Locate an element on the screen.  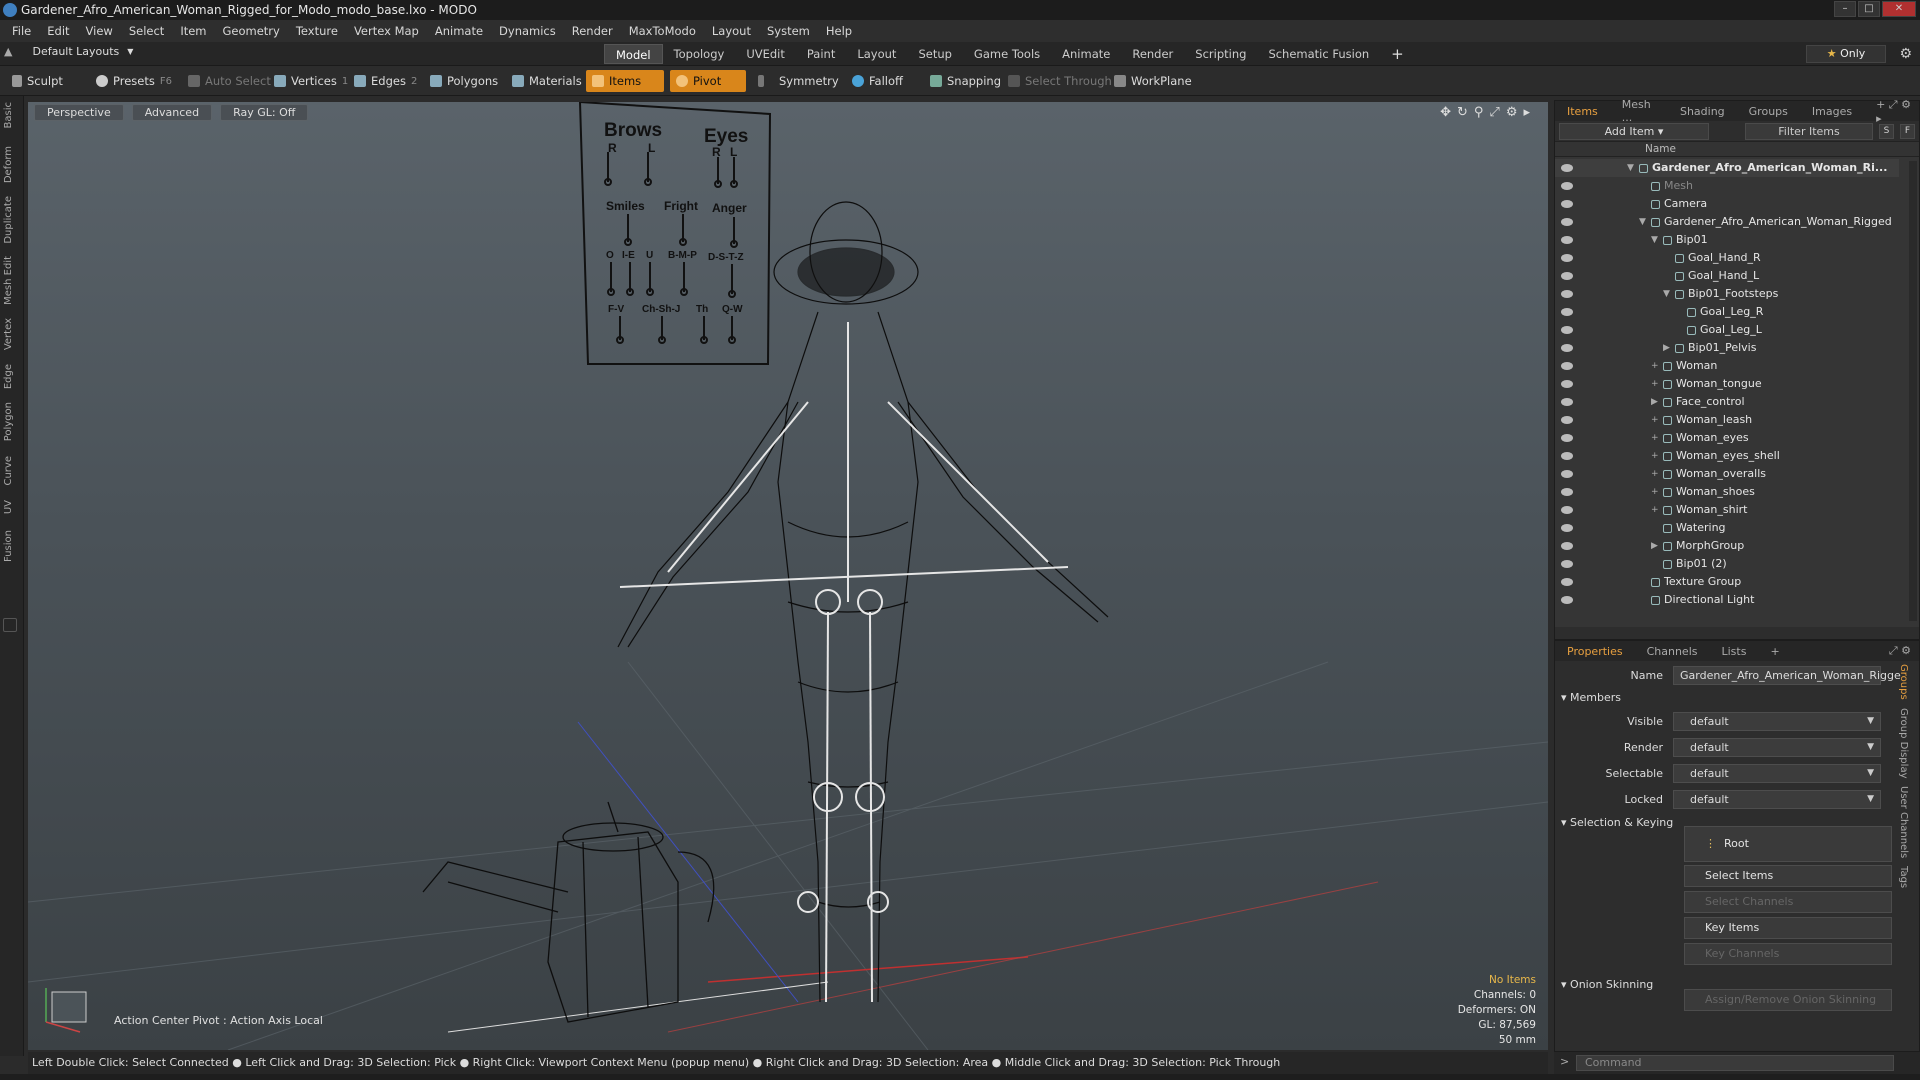
tab-uvedit: UVEdit is located at coordinates (765, 54).